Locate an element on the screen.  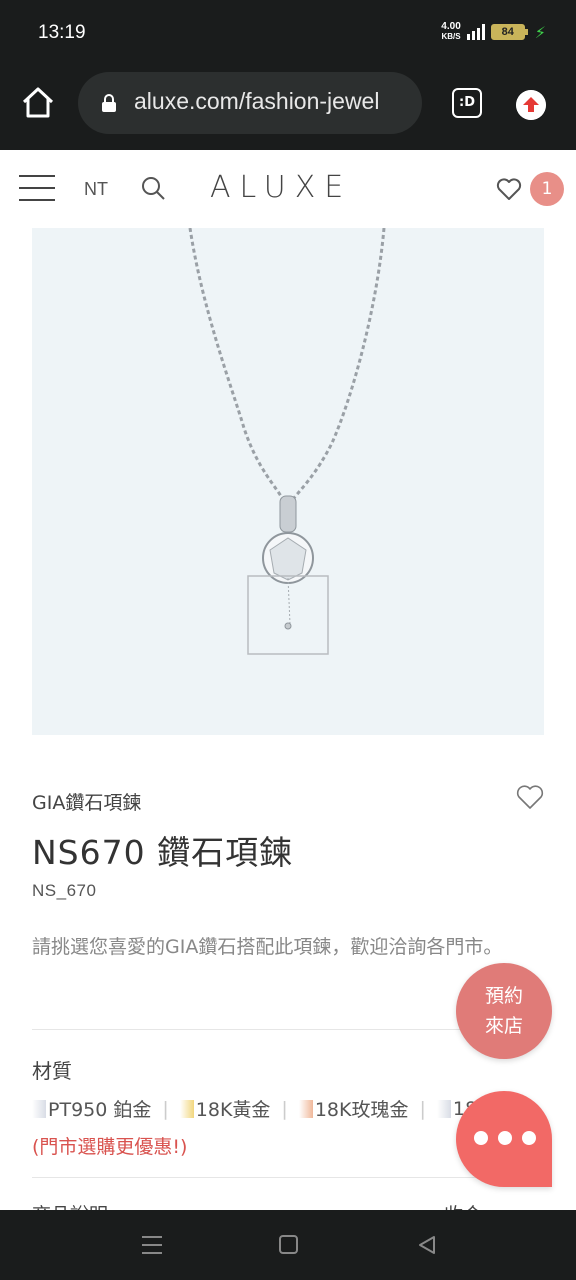
material-option-pt950: PT950 鉑金 is located at coordinates (91, 1108).